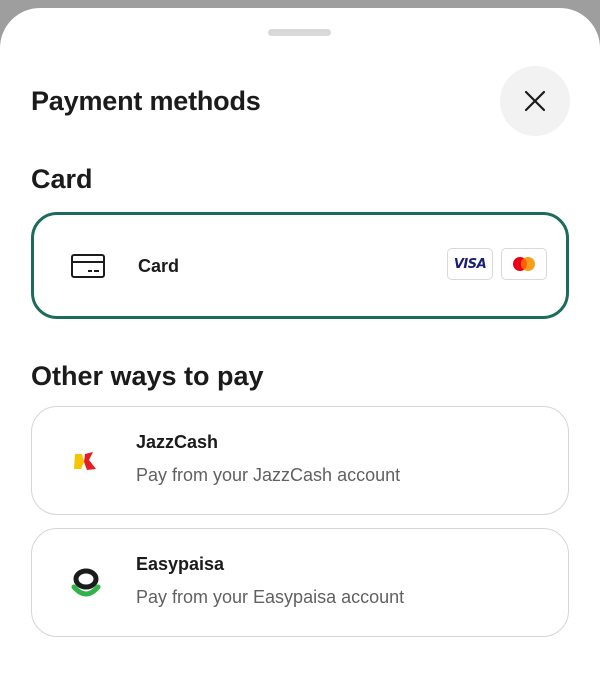 The image size is (600, 692). I want to click on sheet-title: Payment methods, so click(146, 101).